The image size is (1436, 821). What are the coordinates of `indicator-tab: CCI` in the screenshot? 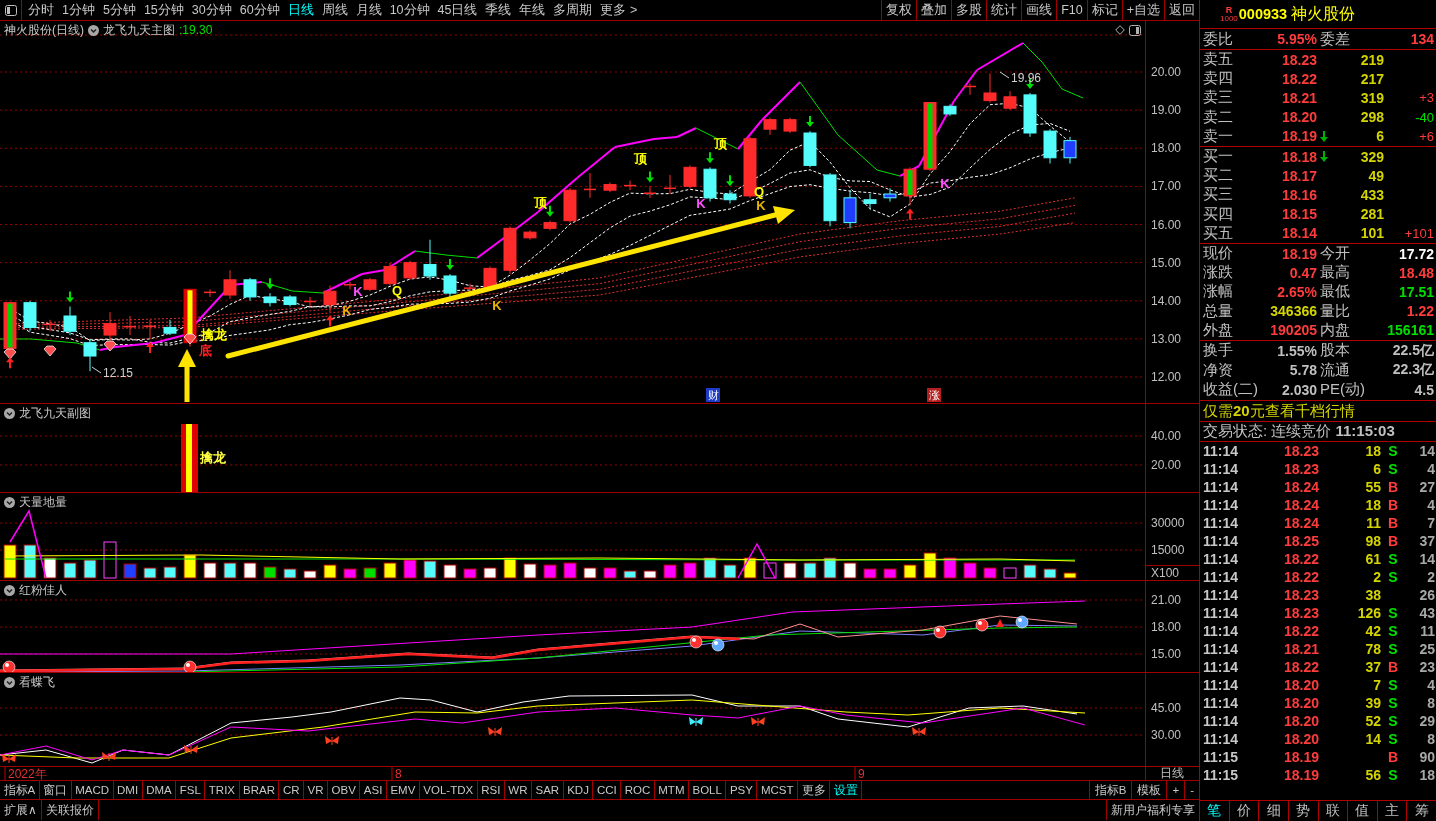 It's located at (607, 790).